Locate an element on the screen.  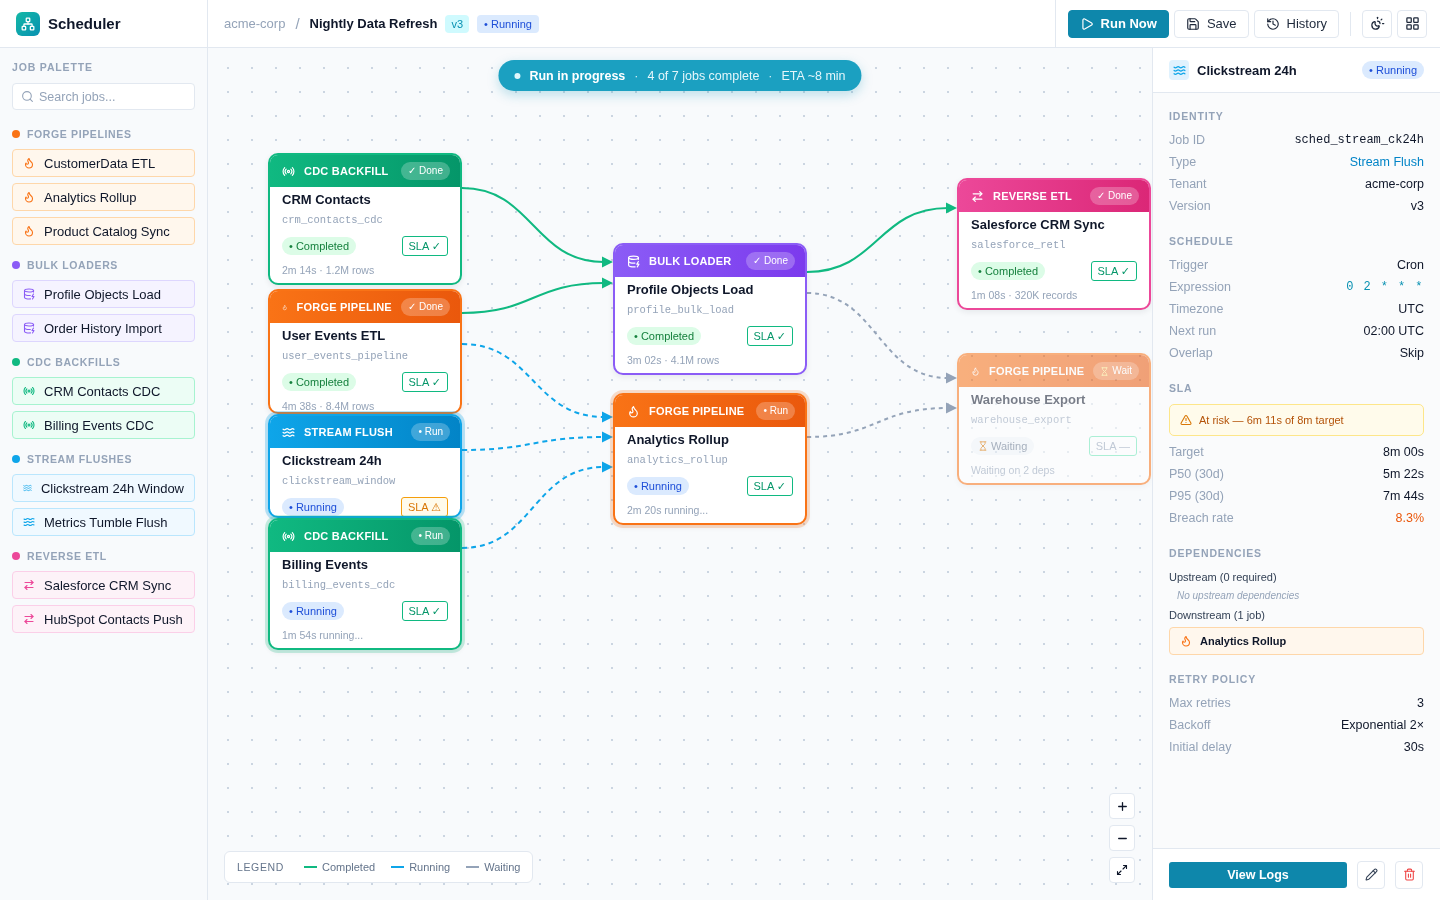
job-node: CDC BACKFILL ✓ Done CRM Contacts crm_contacts_cdc • Completed SLA ✓ 2m 14s · 1.2M rows is located at coordinates (365, 219).